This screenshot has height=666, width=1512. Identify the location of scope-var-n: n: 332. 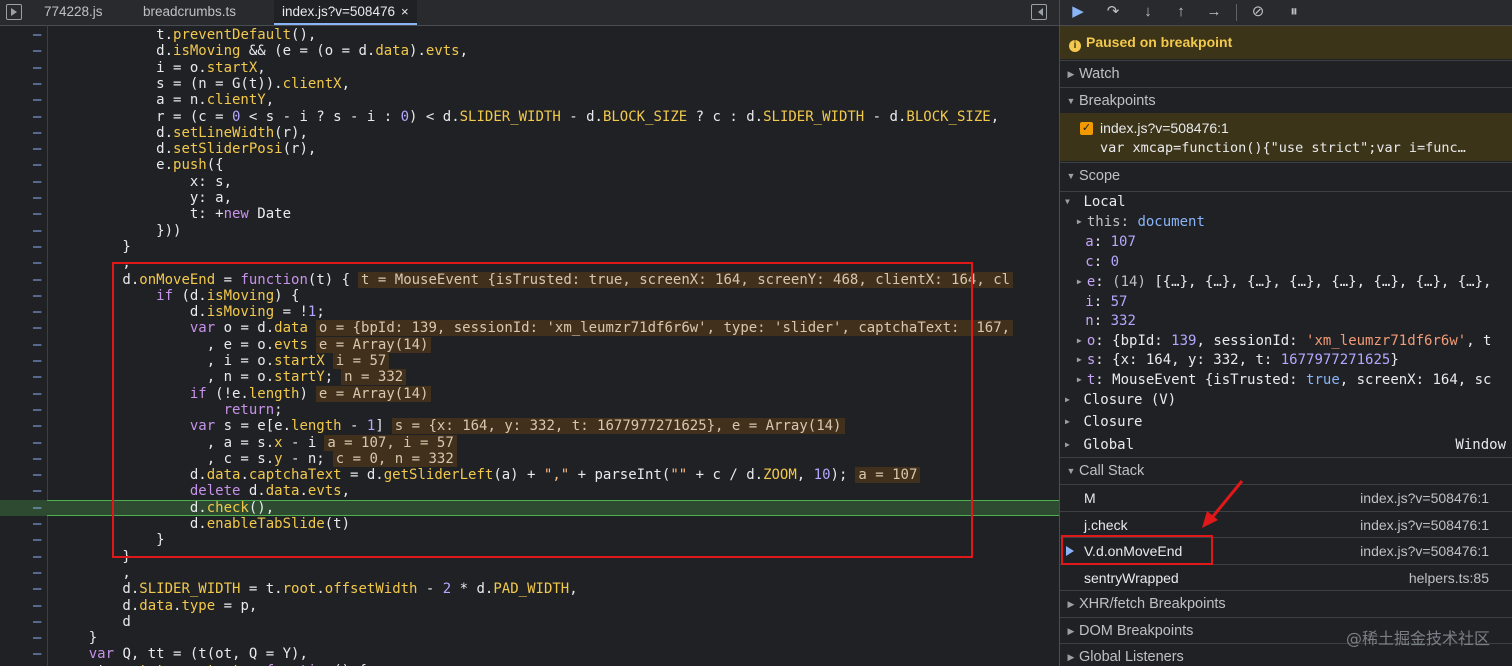
(1286, 321).